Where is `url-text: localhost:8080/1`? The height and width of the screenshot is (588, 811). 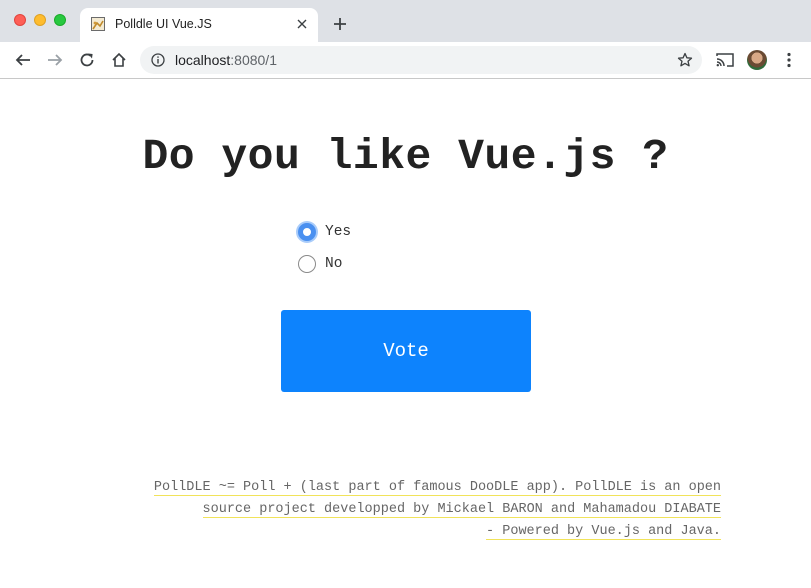 url-text: localhost:8080/1 is located at coordinates (226, 60).